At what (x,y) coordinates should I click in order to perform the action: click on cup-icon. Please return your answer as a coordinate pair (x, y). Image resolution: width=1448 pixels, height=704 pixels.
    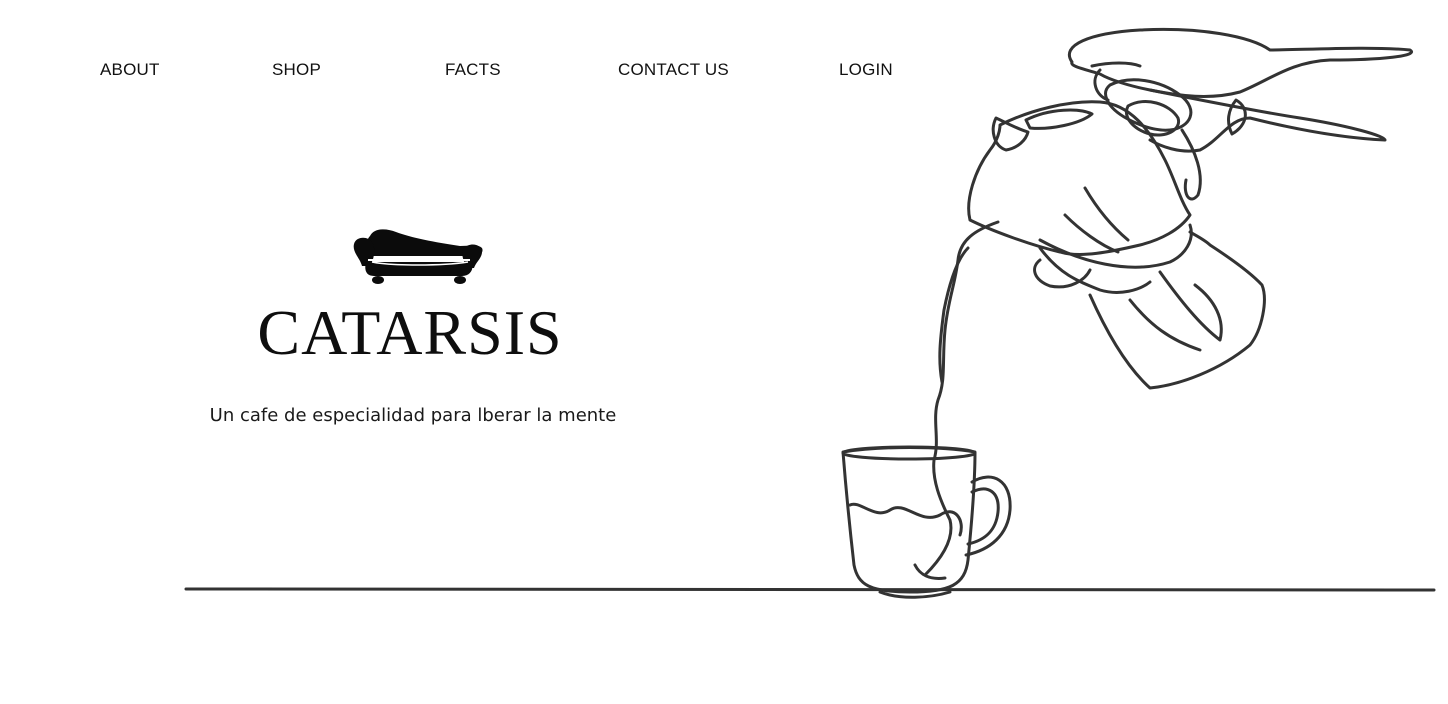
    Looking at the image, I should click on (909, 520).